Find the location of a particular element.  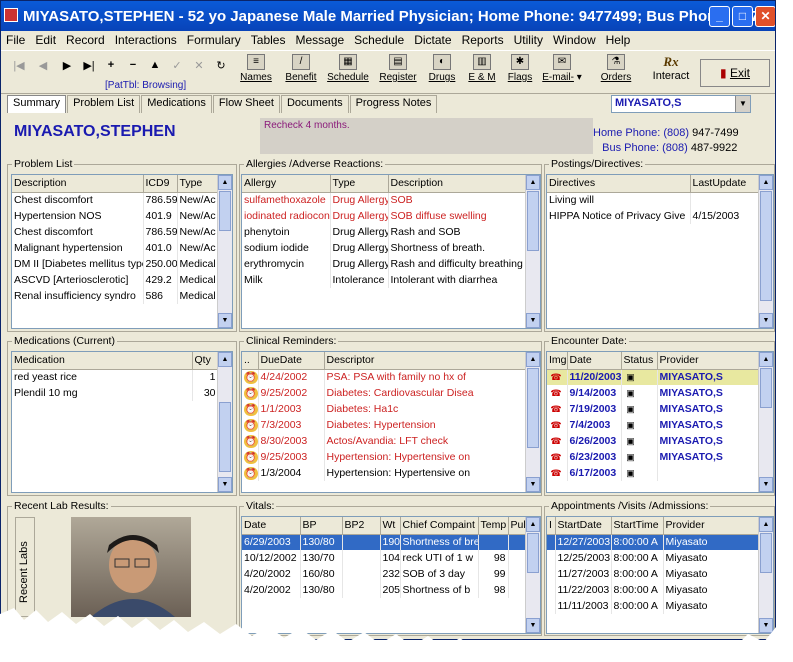

table-row: ⏰ 1/1/2003 Diabetes: Ha1c is located at coordinates (384, 409).